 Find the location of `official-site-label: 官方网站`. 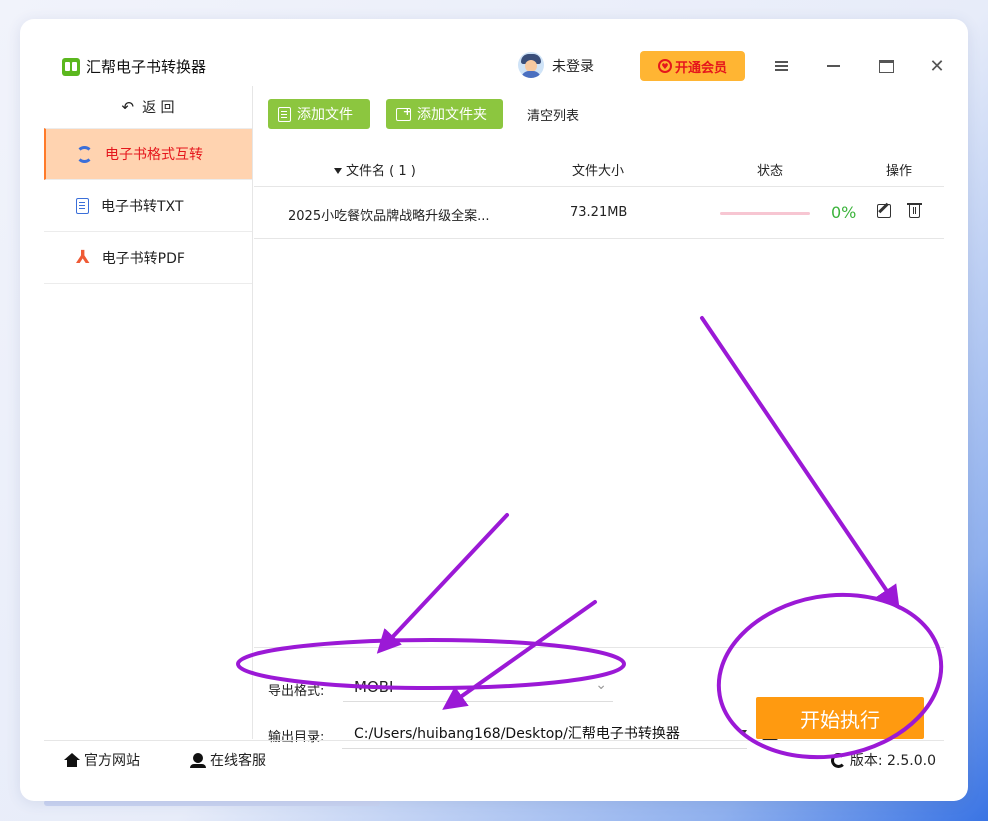

official-site-label: 官方网站 is located at coordinates (112, 761).